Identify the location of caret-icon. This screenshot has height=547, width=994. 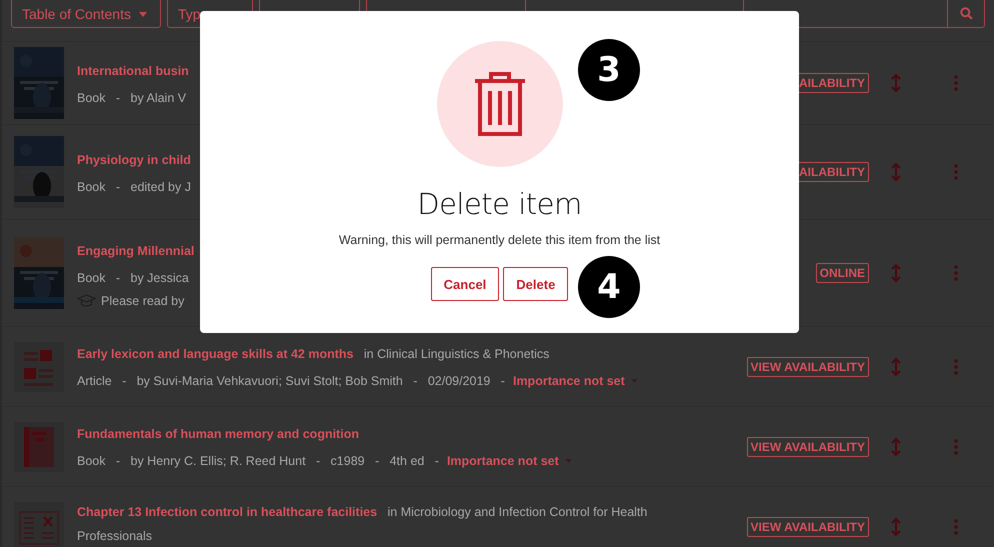
(142, 14).